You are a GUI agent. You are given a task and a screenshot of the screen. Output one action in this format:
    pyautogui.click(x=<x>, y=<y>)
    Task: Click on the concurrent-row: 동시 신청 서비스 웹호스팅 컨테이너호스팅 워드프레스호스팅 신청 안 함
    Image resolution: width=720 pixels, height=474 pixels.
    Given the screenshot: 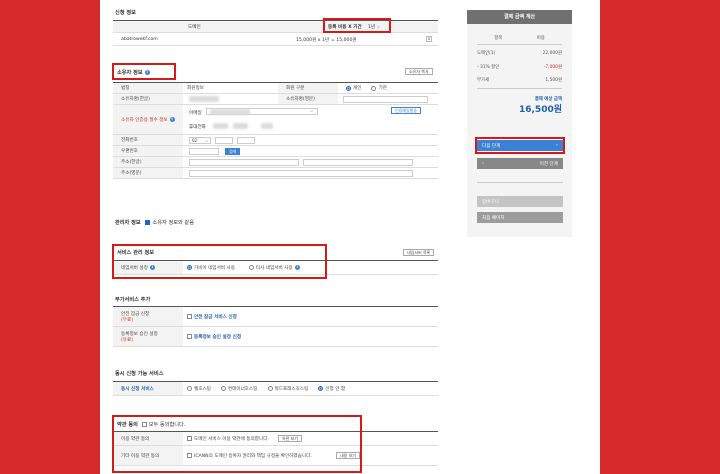 What is the action you would take?
    pyautogui.click(x=275, y=389)
    